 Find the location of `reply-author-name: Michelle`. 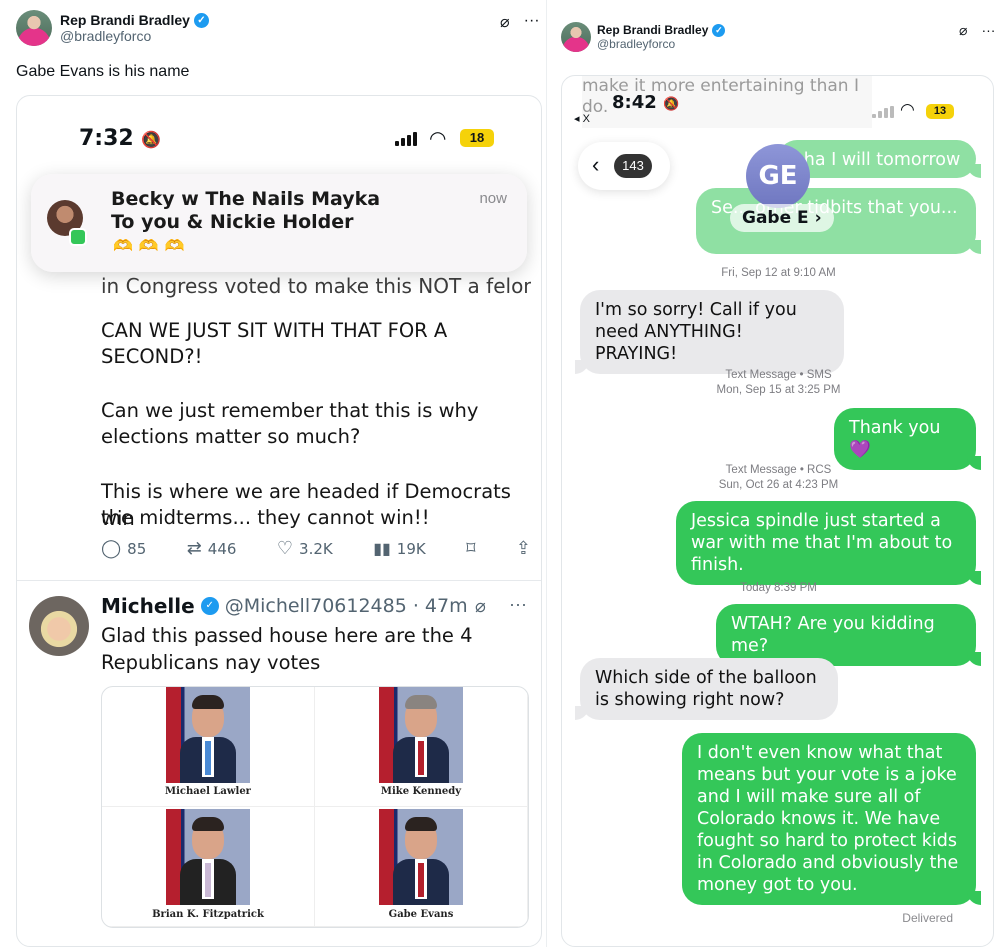

reply-author-name: Michelle is located at coordinates (148, 606).